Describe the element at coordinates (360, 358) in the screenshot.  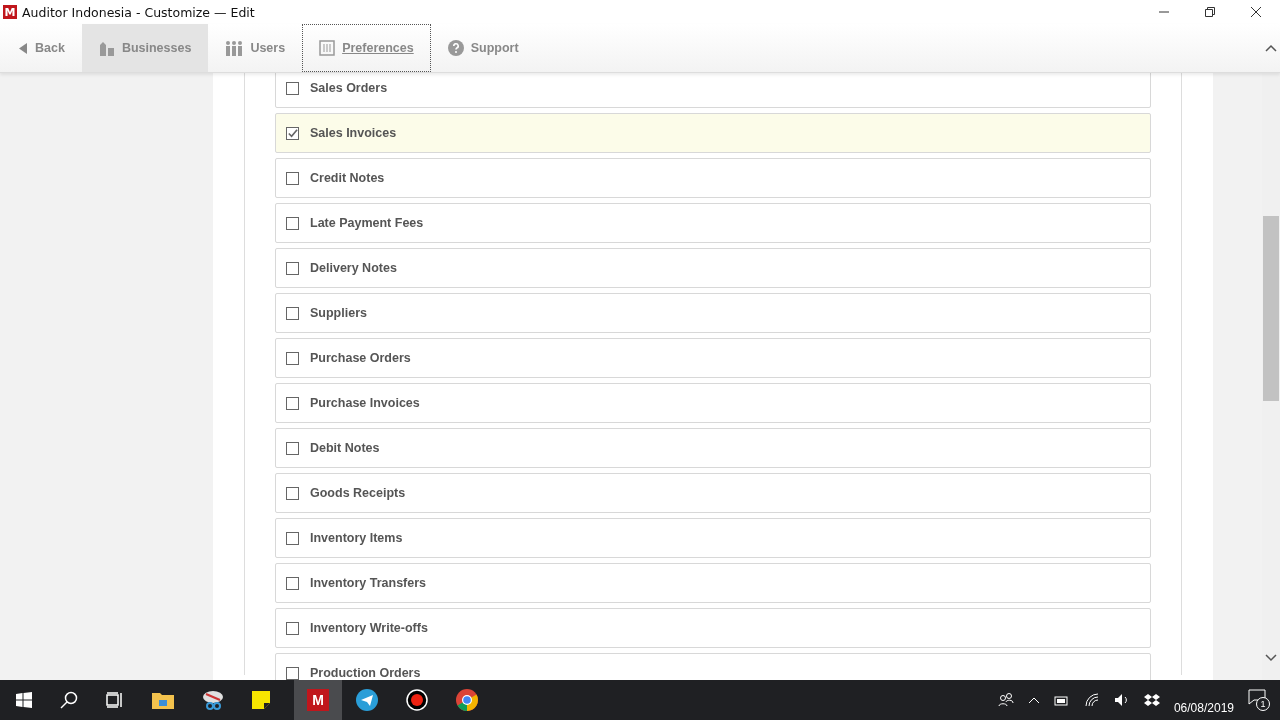
I see `option-label: Purchase Orders` at that location.